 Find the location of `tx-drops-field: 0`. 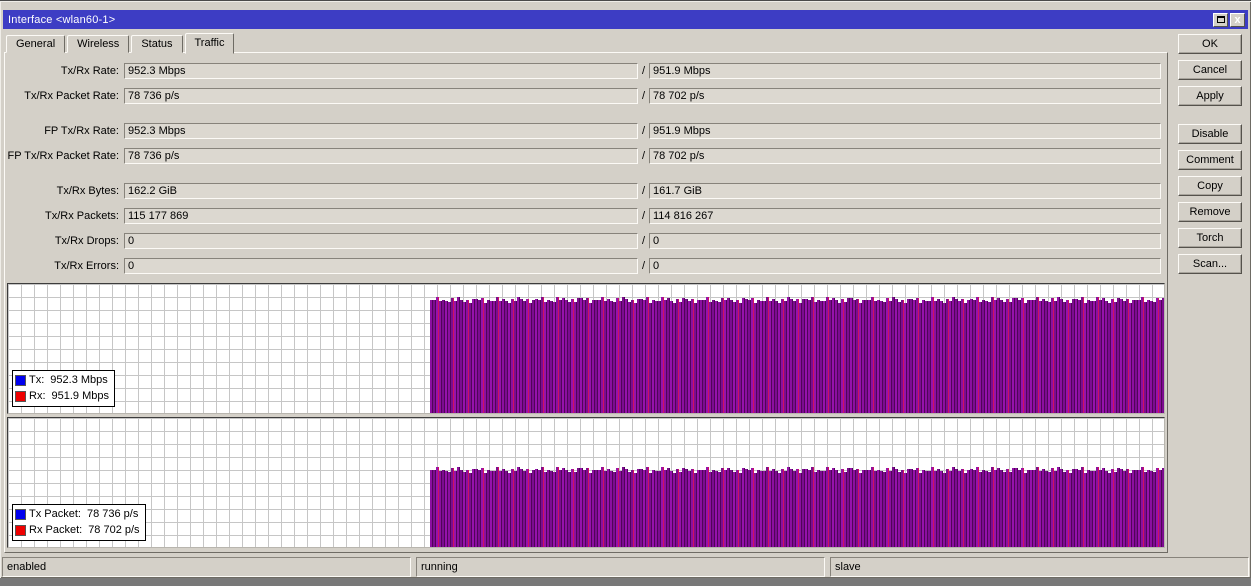

tx-drops-field: 0 is located at coordinates (381, 240).